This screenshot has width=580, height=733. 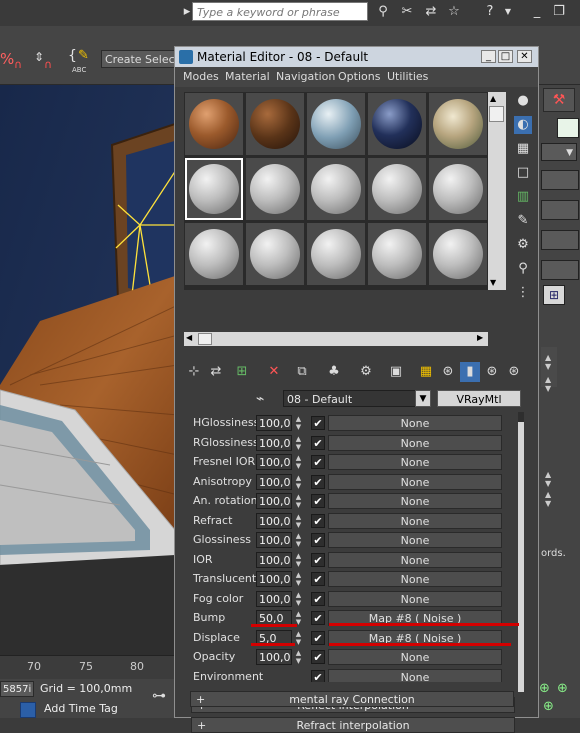 What do you see at coordinates (359, 76) in the screenshot?
I see `menu-options: Options` at bounding box center [359, 76].